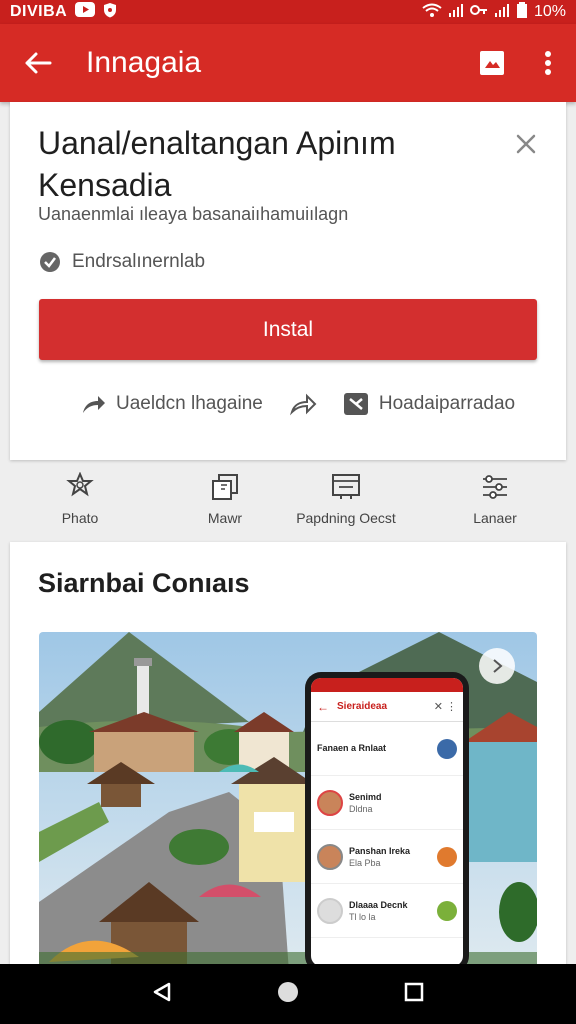 The height and width of the screenshot is (1024, 576). I want to click on more-options-button, so click(548, 63).